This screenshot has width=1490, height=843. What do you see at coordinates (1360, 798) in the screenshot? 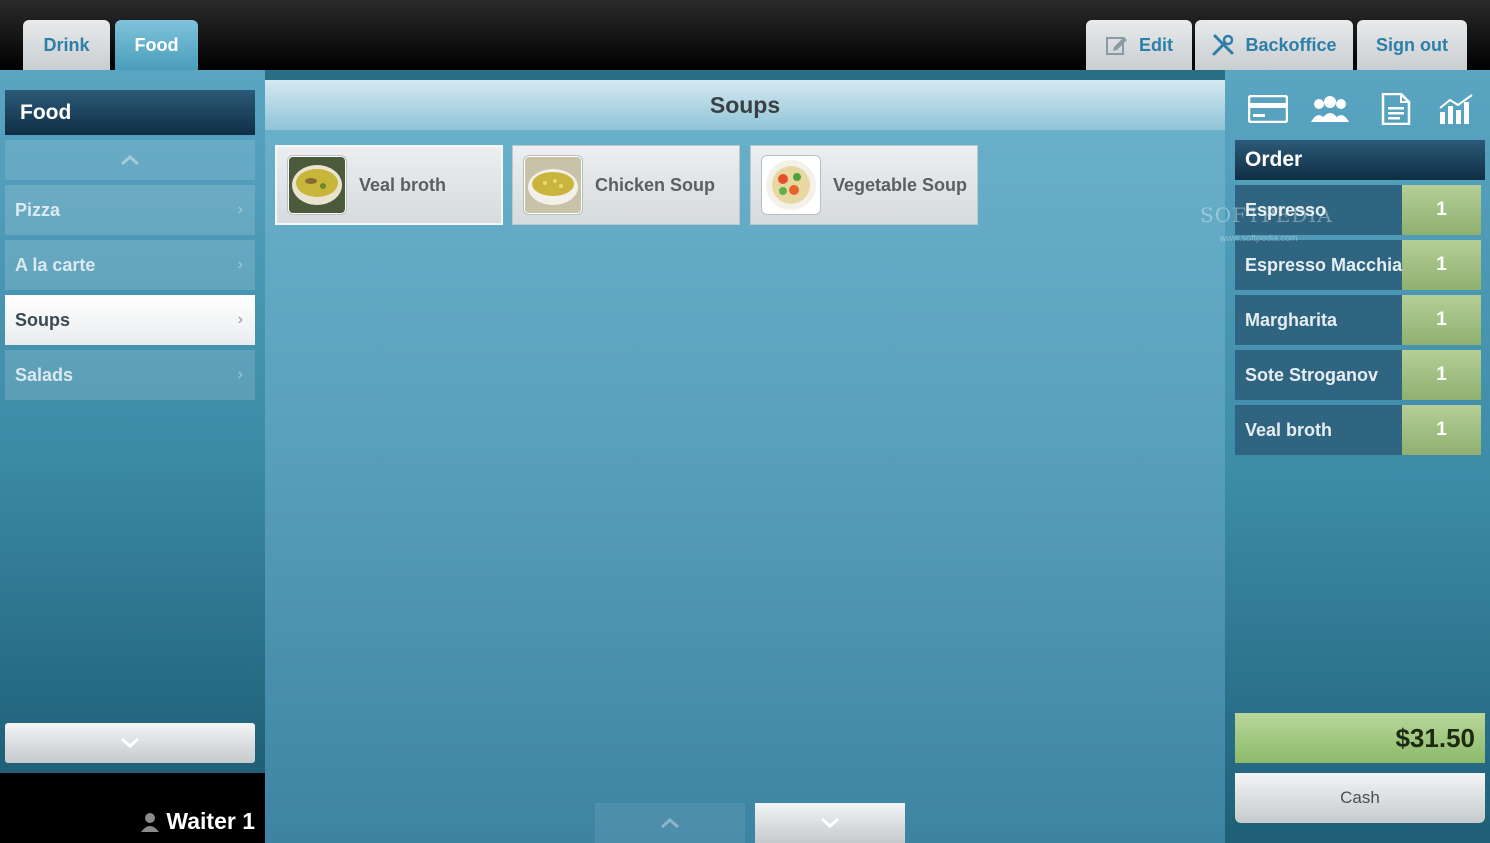
I see `cash-button: Cash` at bounding box center [1360, 798].